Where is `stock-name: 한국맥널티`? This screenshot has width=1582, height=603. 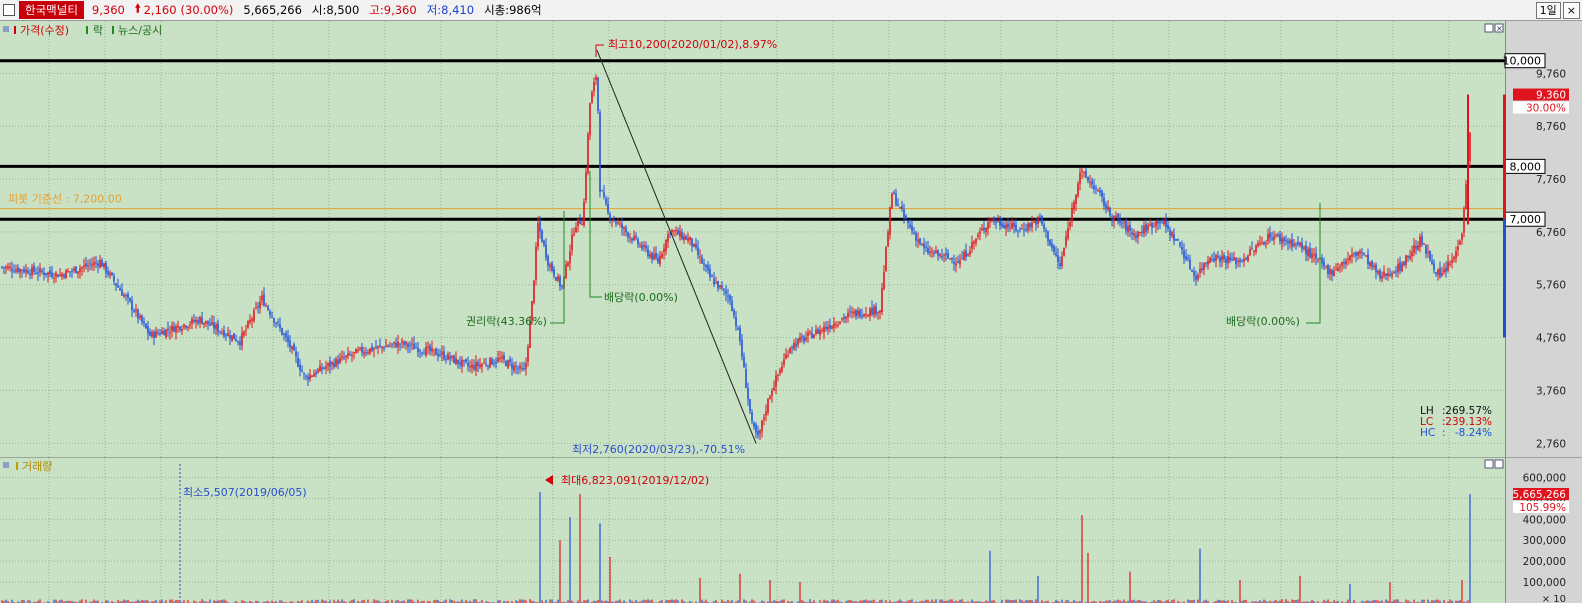 stock-name: 한국맥널티 is located at coordinates (51, 10).